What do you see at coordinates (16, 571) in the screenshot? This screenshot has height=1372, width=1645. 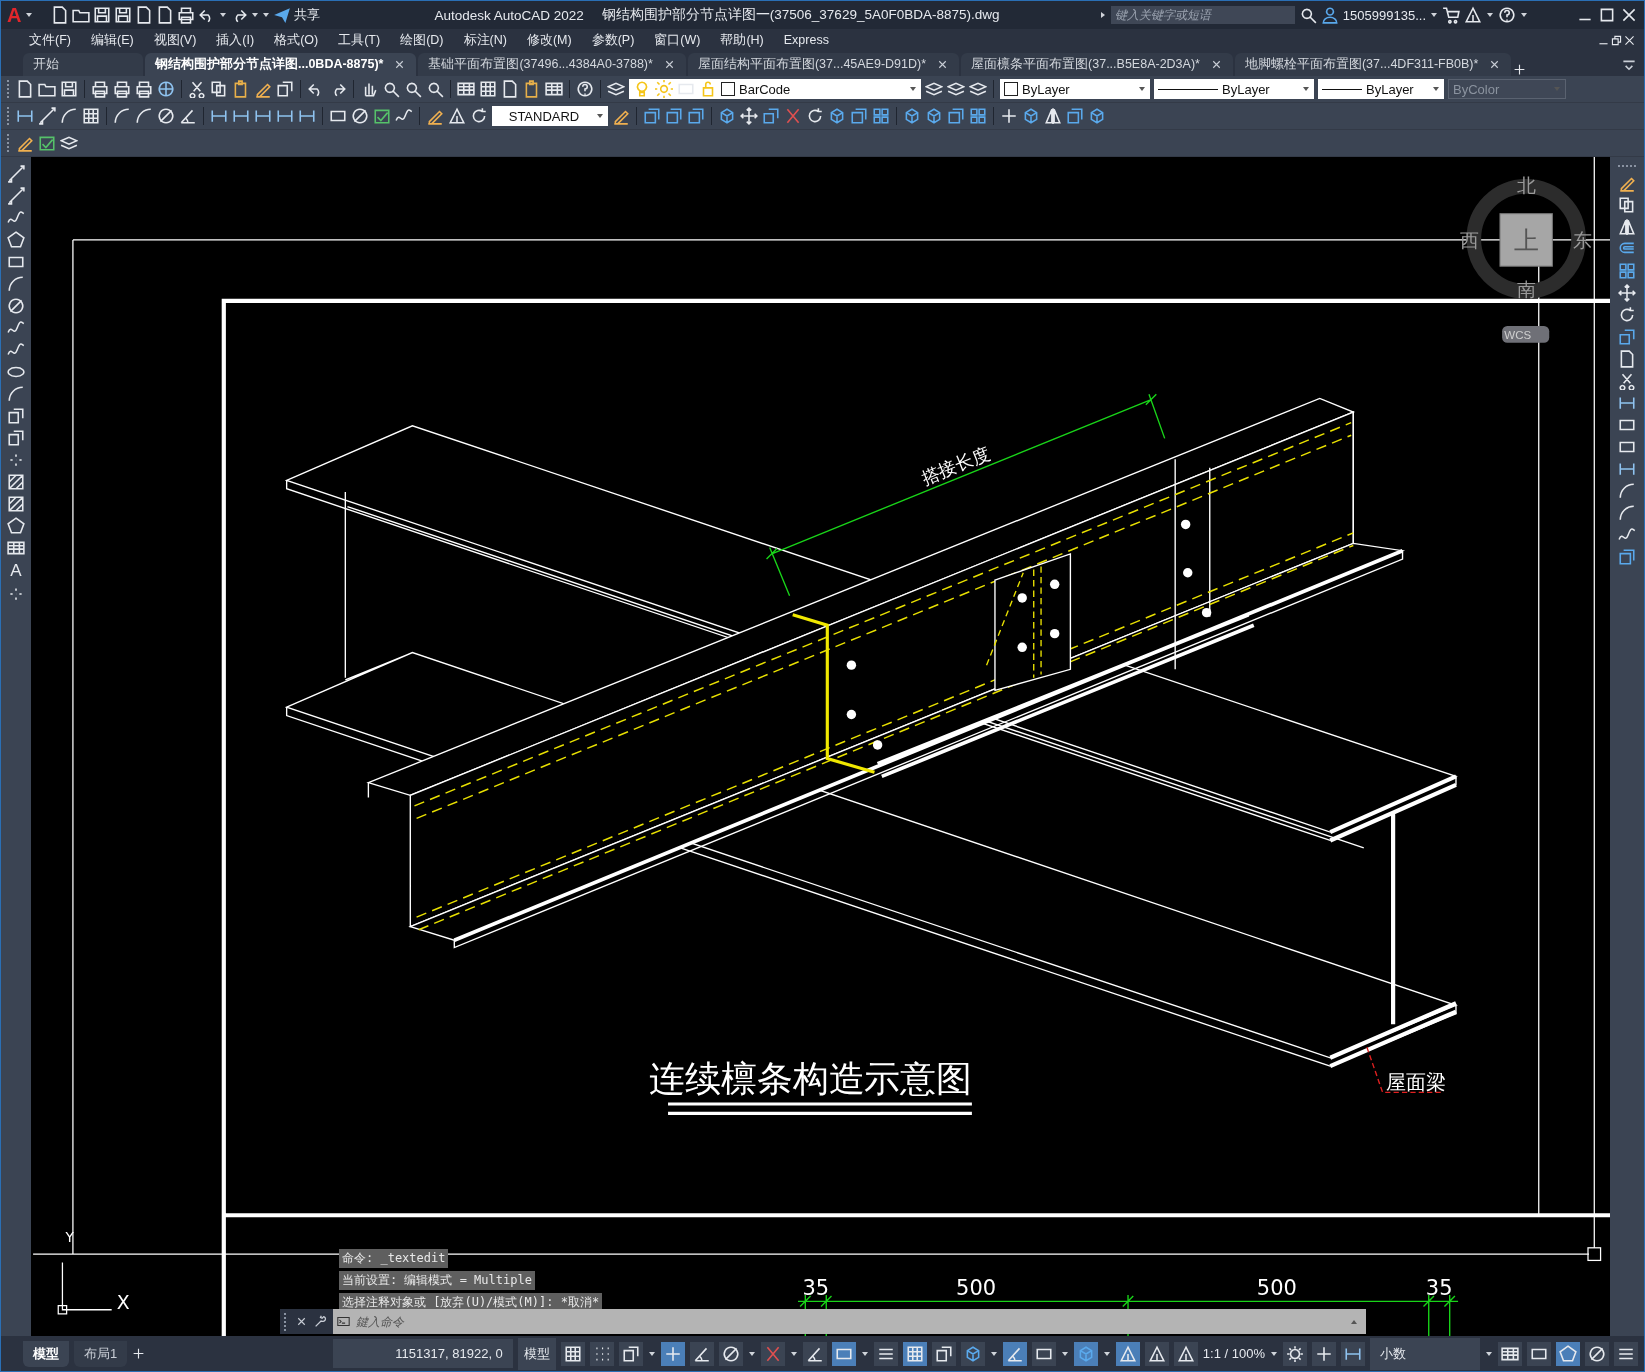 I see `text-tool: A` at bounding box center [16, 571].